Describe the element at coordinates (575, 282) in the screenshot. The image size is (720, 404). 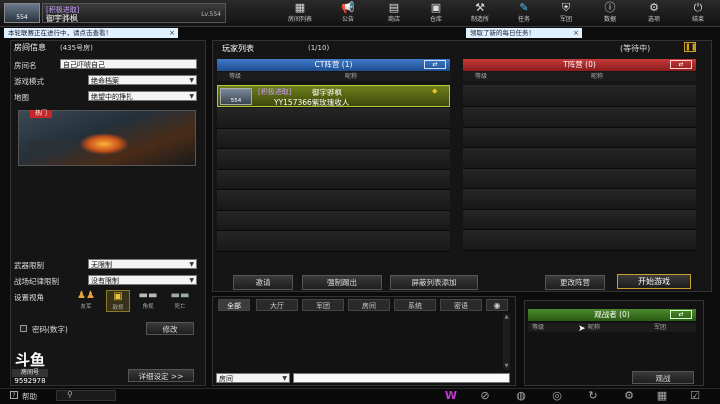
I see `change-team-button: 更改阵营` at that location.